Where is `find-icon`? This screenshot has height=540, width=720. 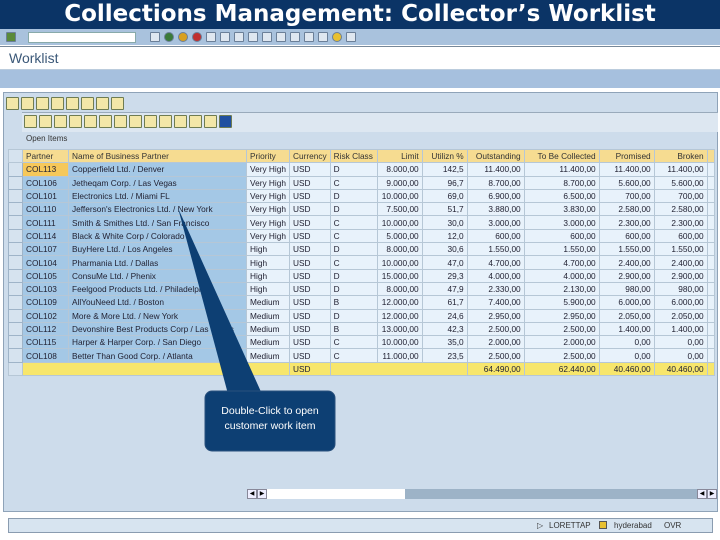 find-icon is located at coordinates (225, 37).